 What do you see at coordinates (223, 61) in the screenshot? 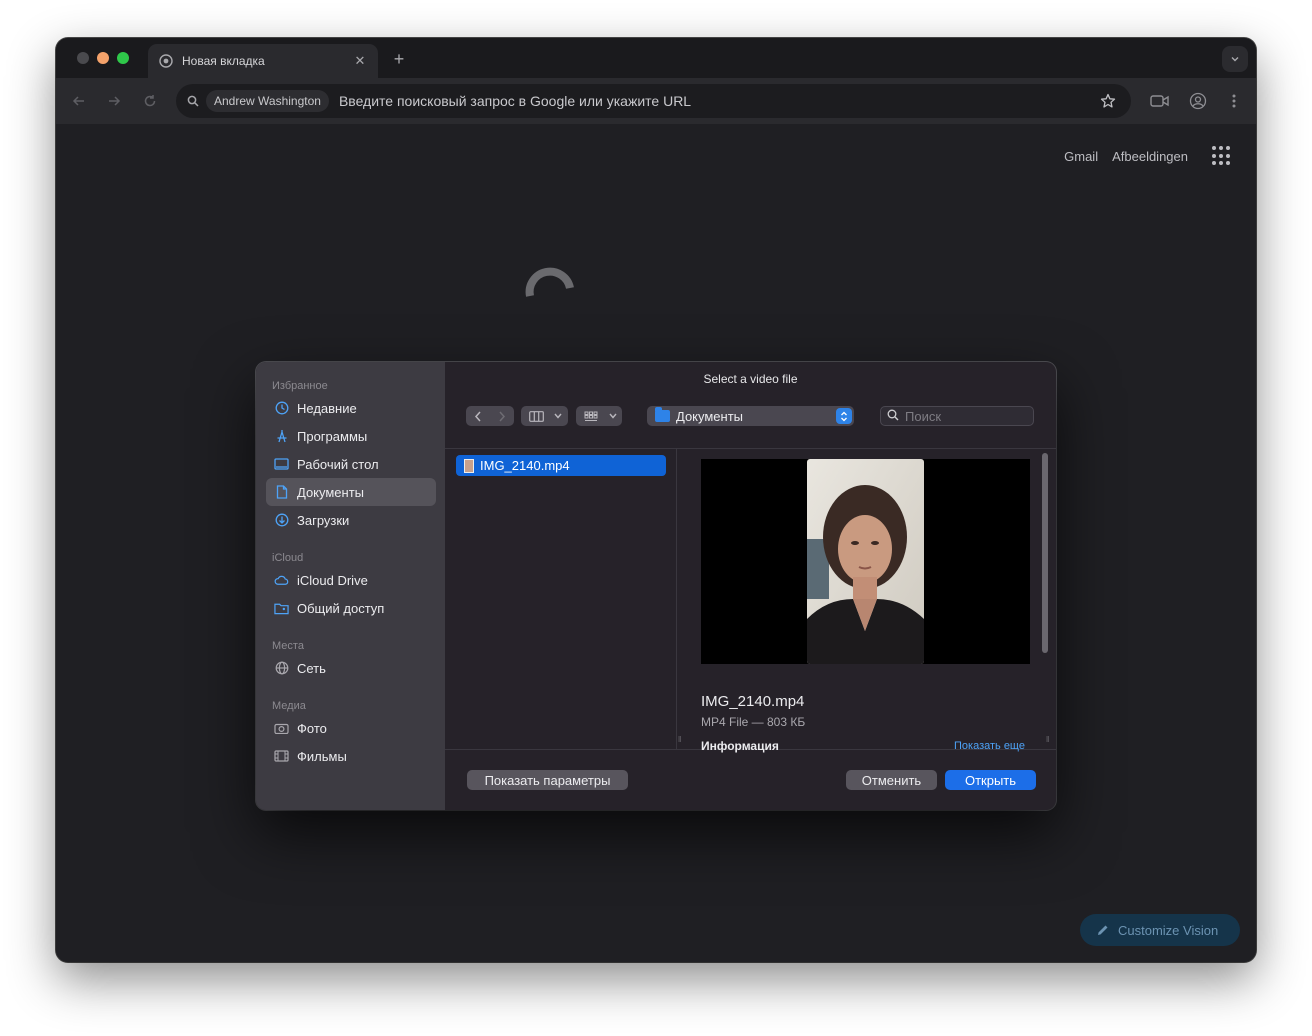
I see `tab-title: Новая вкладка` at bounding box center [223, 61].